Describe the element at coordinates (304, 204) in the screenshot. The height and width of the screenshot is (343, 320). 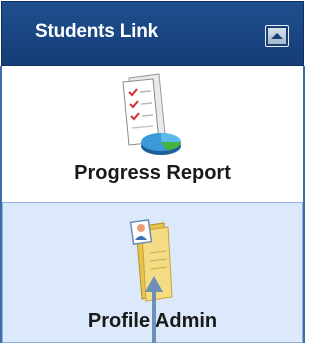
I see `panel-right-border` at that location.